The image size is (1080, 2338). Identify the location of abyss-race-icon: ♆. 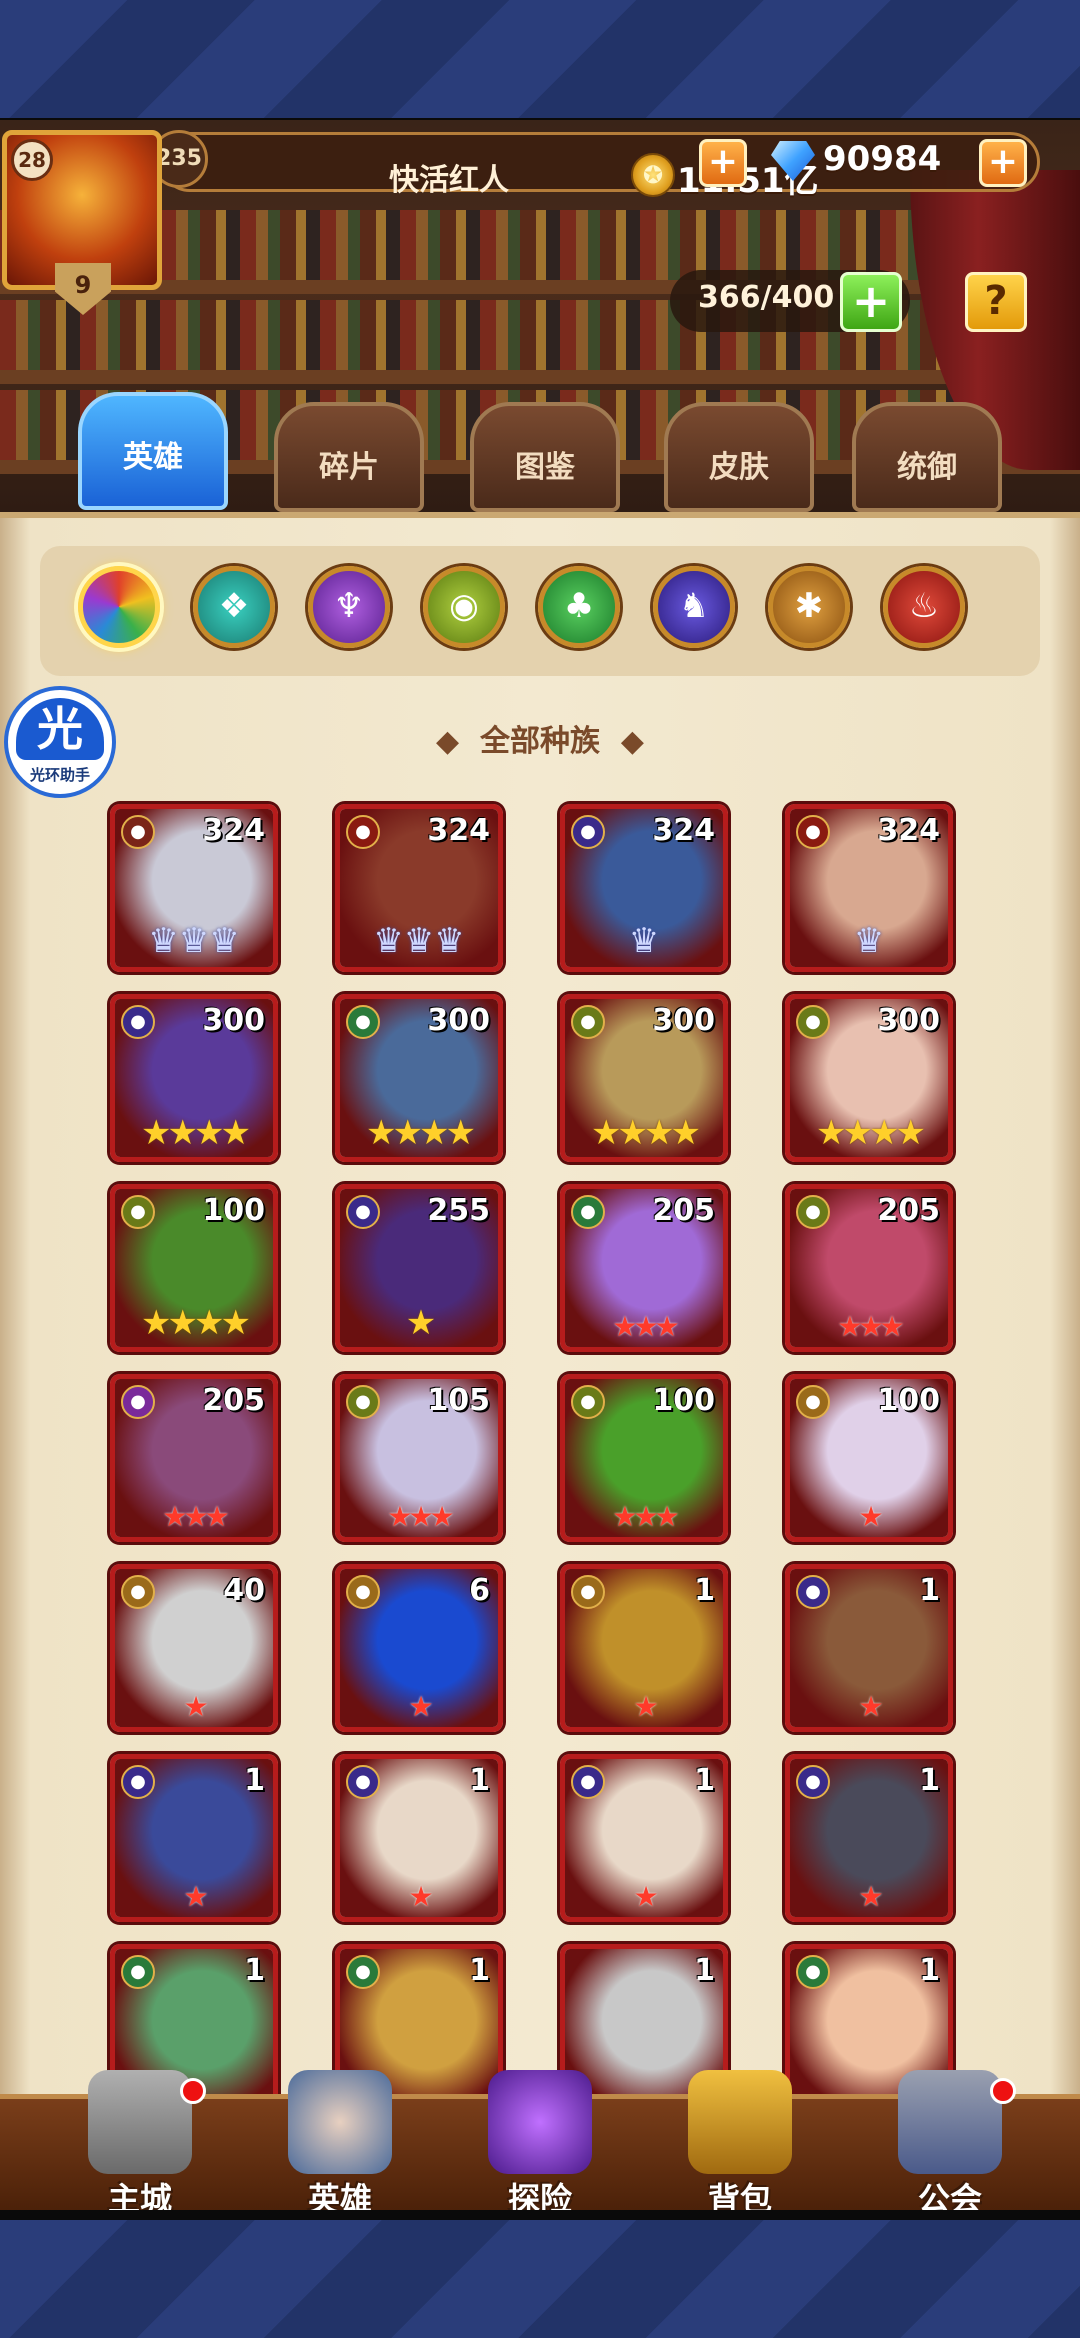
(349, 607).